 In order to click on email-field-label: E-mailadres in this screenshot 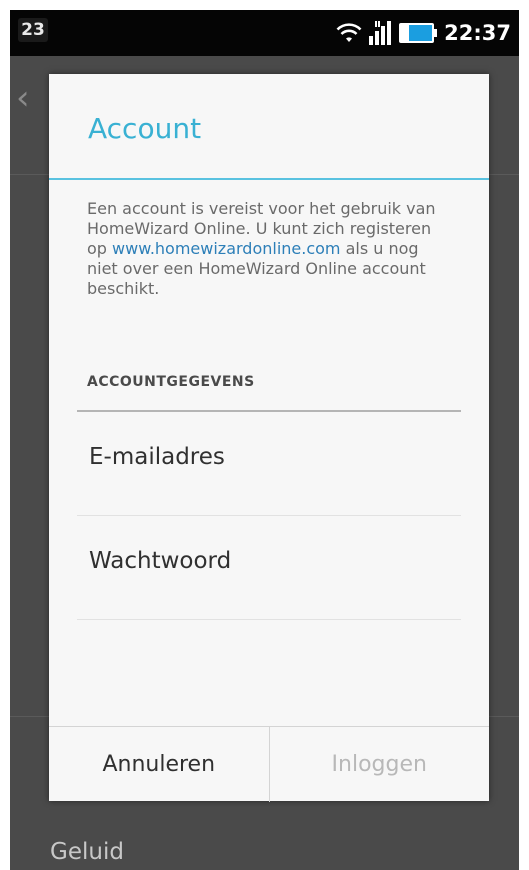, I will do `click(157, 457)`.